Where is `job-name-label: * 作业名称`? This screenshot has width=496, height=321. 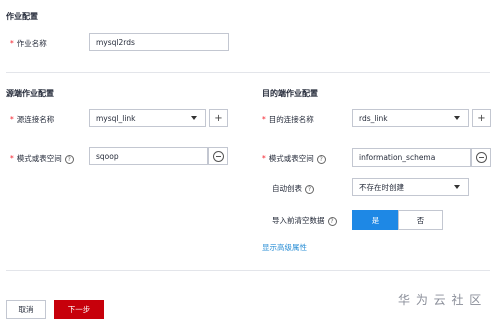 job-name-label: * 作业名称 is located at coordinates (28, 43).